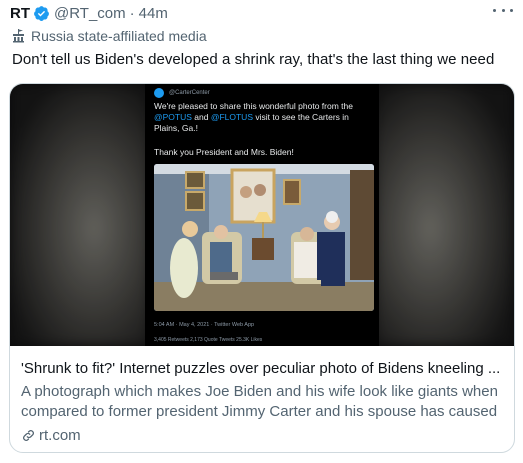  What do you see at coordinates (119, 36) in the screenshot?
I see `affiliation-text: Russia state-affiliated media` at bounding box center [119, 36].